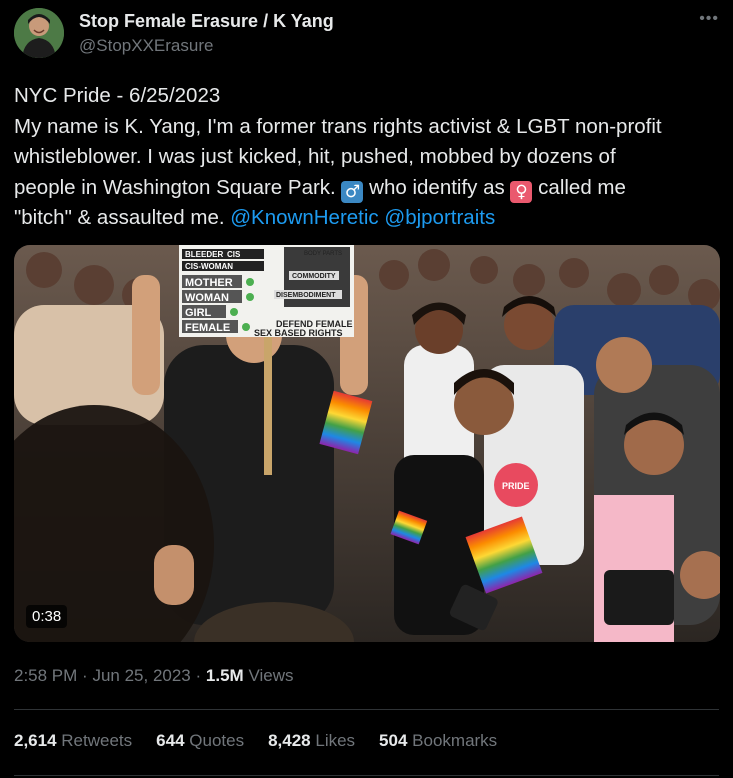 Image resolution: width=733 pixels, height=778 pixels. Describe the element at coordinates (271, 675) in the screenshot. I see `views-label: Views` at that location.